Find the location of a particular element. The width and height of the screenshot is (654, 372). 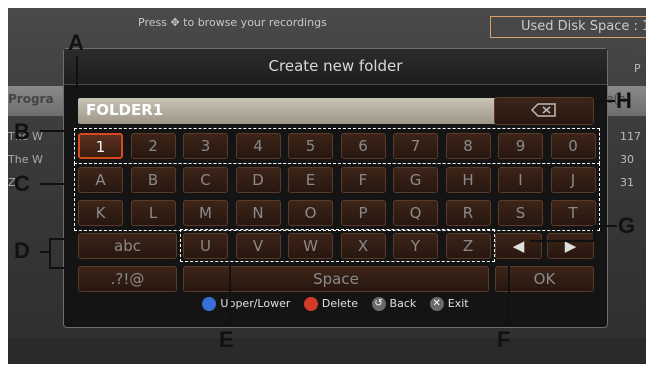

key-1: 1 is located at coordinates (100, 146).